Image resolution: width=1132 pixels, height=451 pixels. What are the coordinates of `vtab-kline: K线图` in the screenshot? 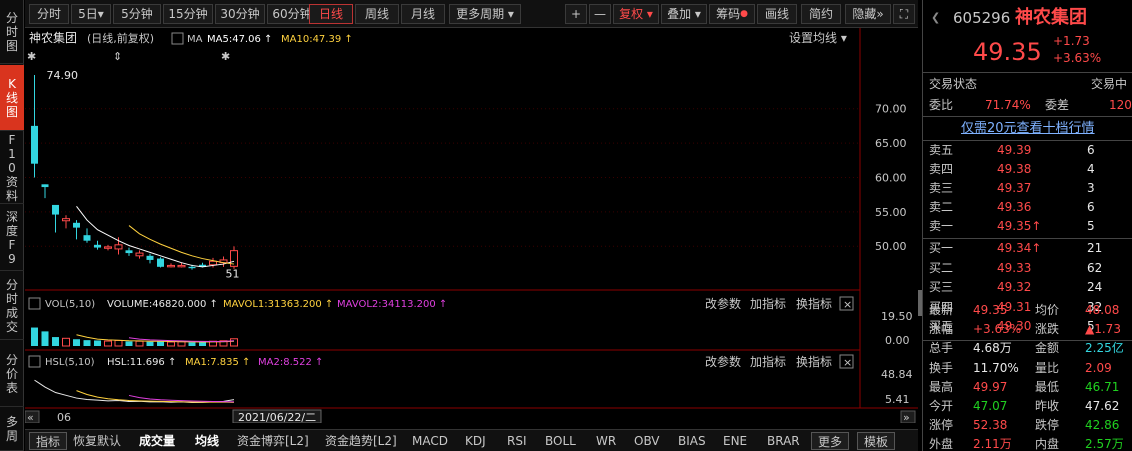 It's located at (12, 98).